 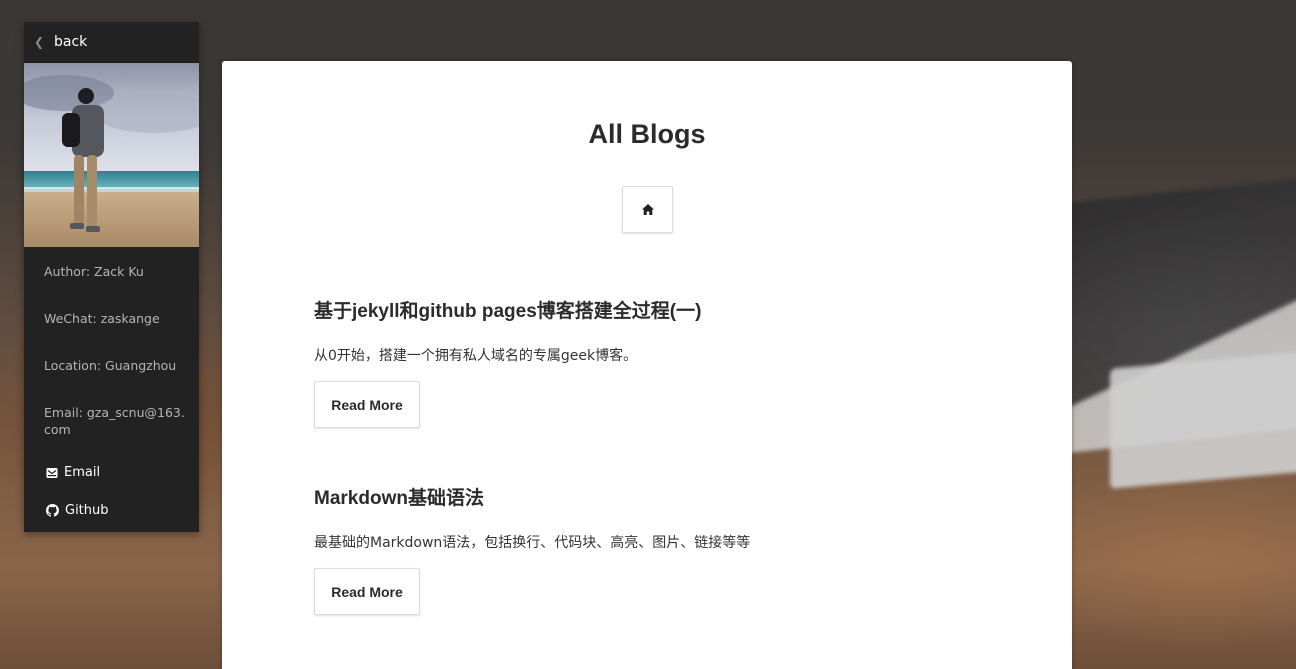 I want to click on github-link: Github, so click(x=111, y=510).